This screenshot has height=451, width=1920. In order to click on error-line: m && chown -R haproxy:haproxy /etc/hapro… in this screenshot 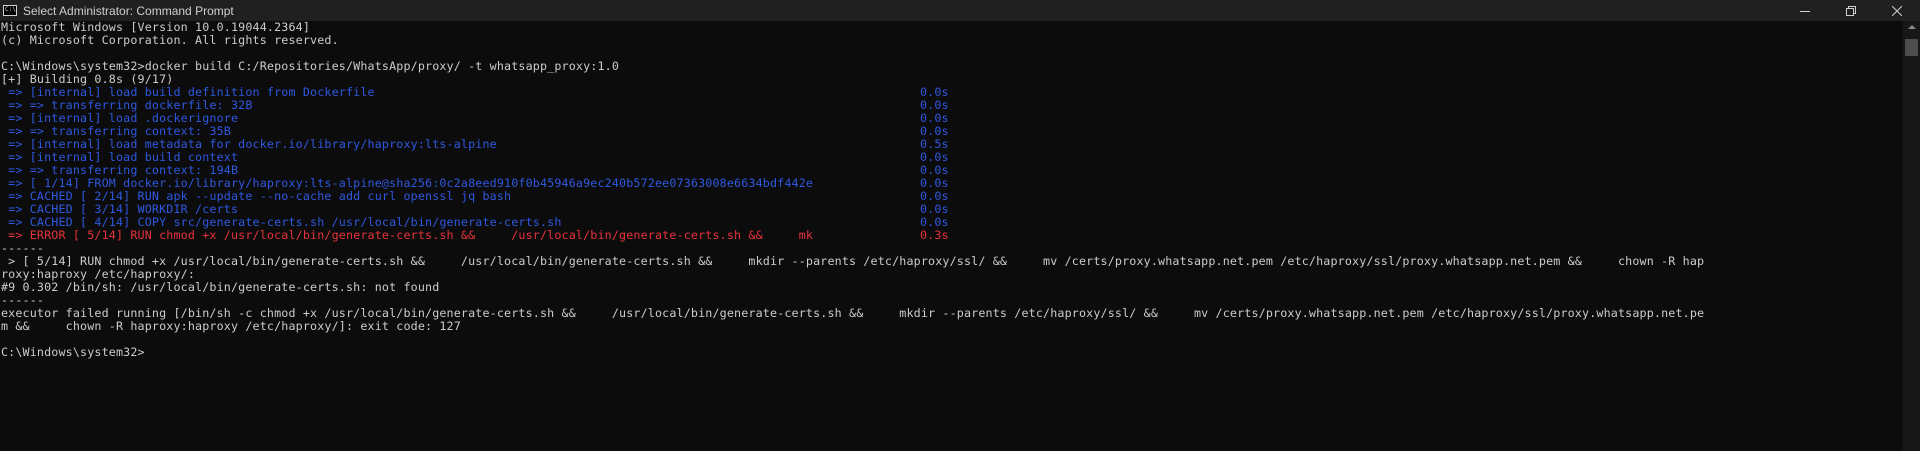, I will do `click(231, 326)`.